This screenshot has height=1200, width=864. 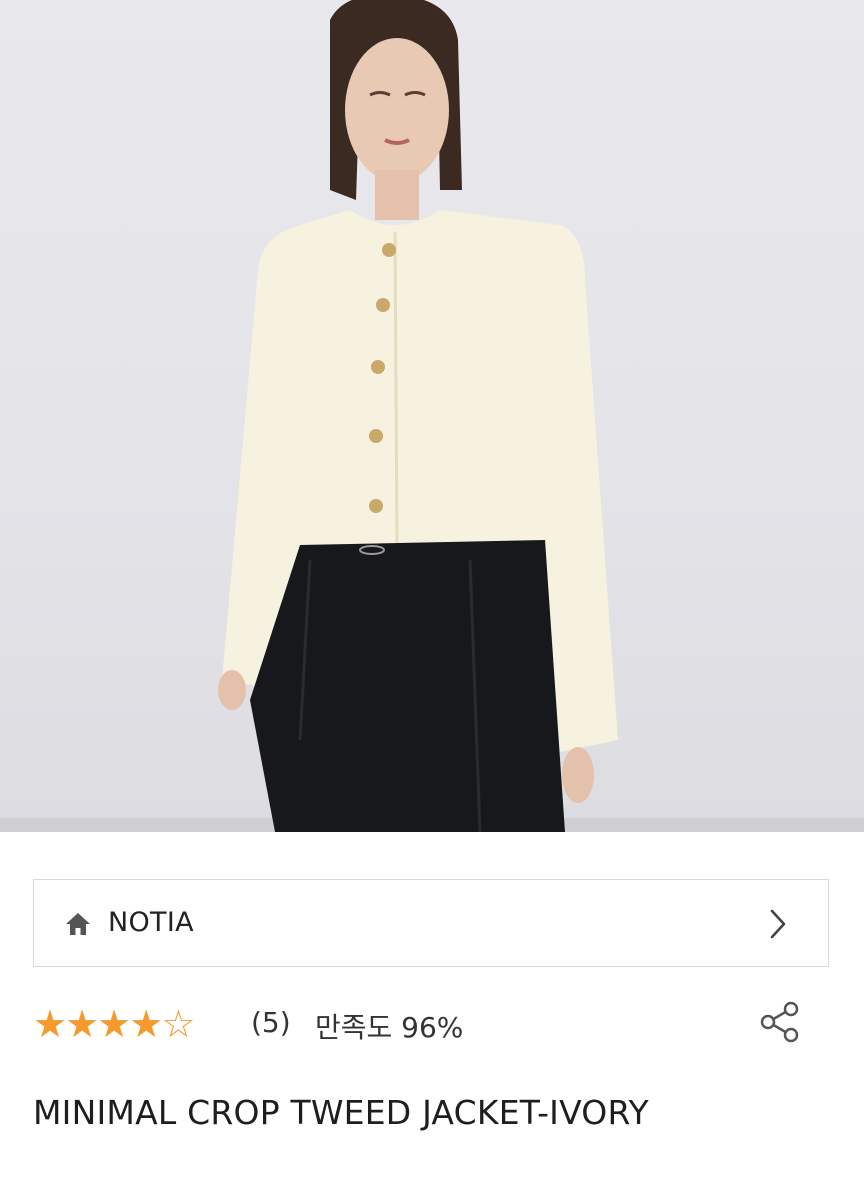 I want to click on home-icon, so click(x=78, y=924).